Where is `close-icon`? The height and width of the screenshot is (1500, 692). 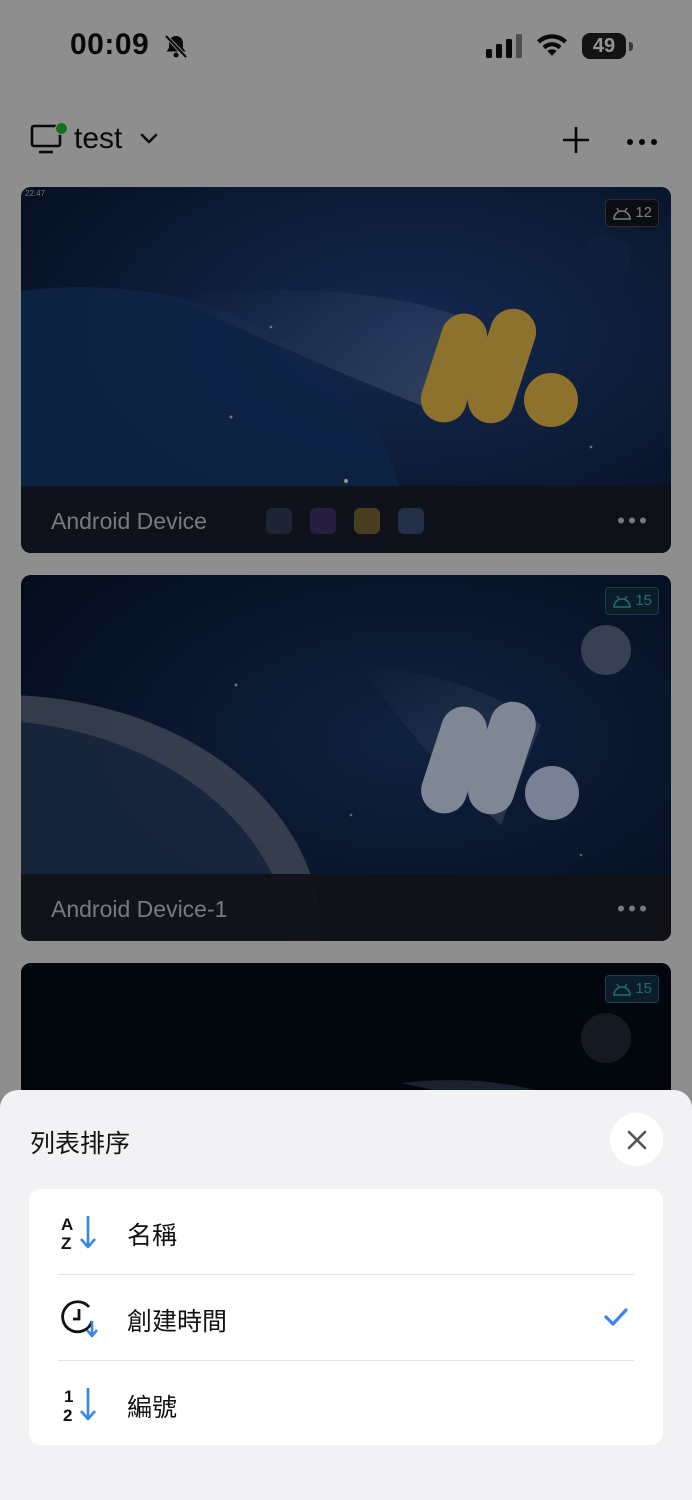 close-icon is located at coordinates (636, 1139).